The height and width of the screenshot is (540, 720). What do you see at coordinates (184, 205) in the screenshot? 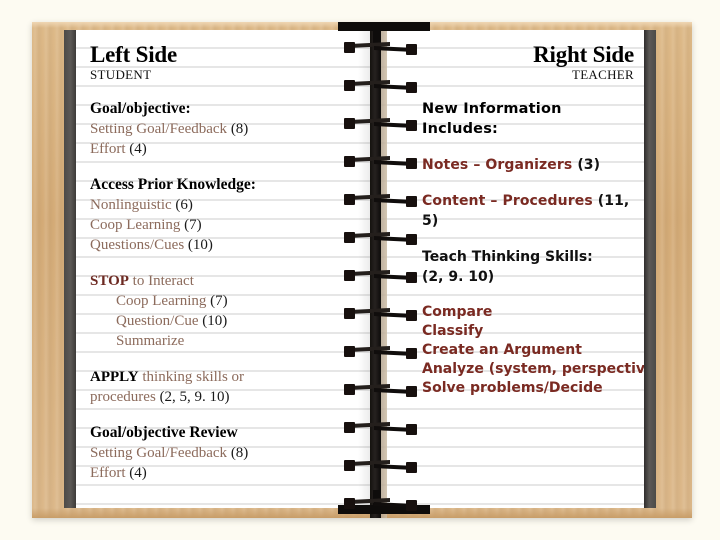
I see `item-ref: (6)` at bounding box center [184, 205].